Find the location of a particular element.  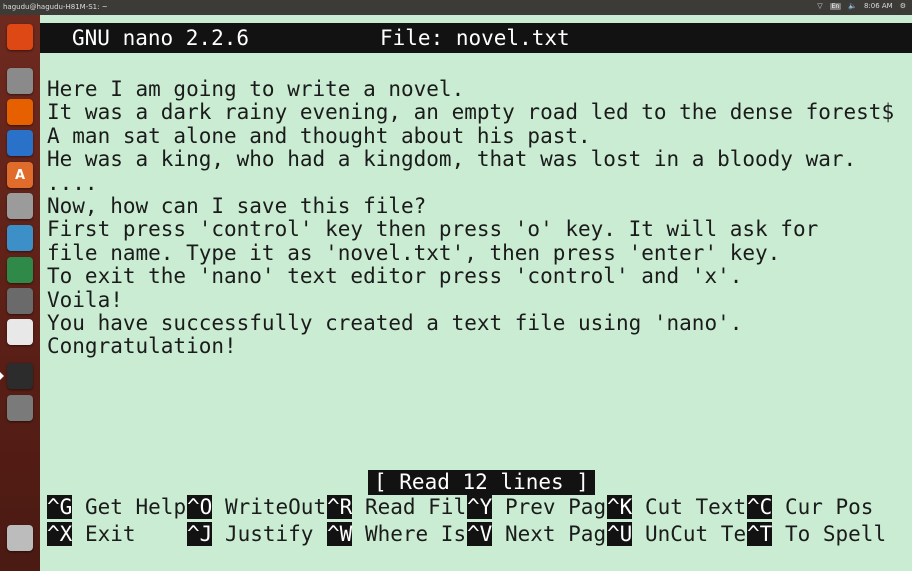

shortcut-label: Get Help is located at coordinates (135, 507).